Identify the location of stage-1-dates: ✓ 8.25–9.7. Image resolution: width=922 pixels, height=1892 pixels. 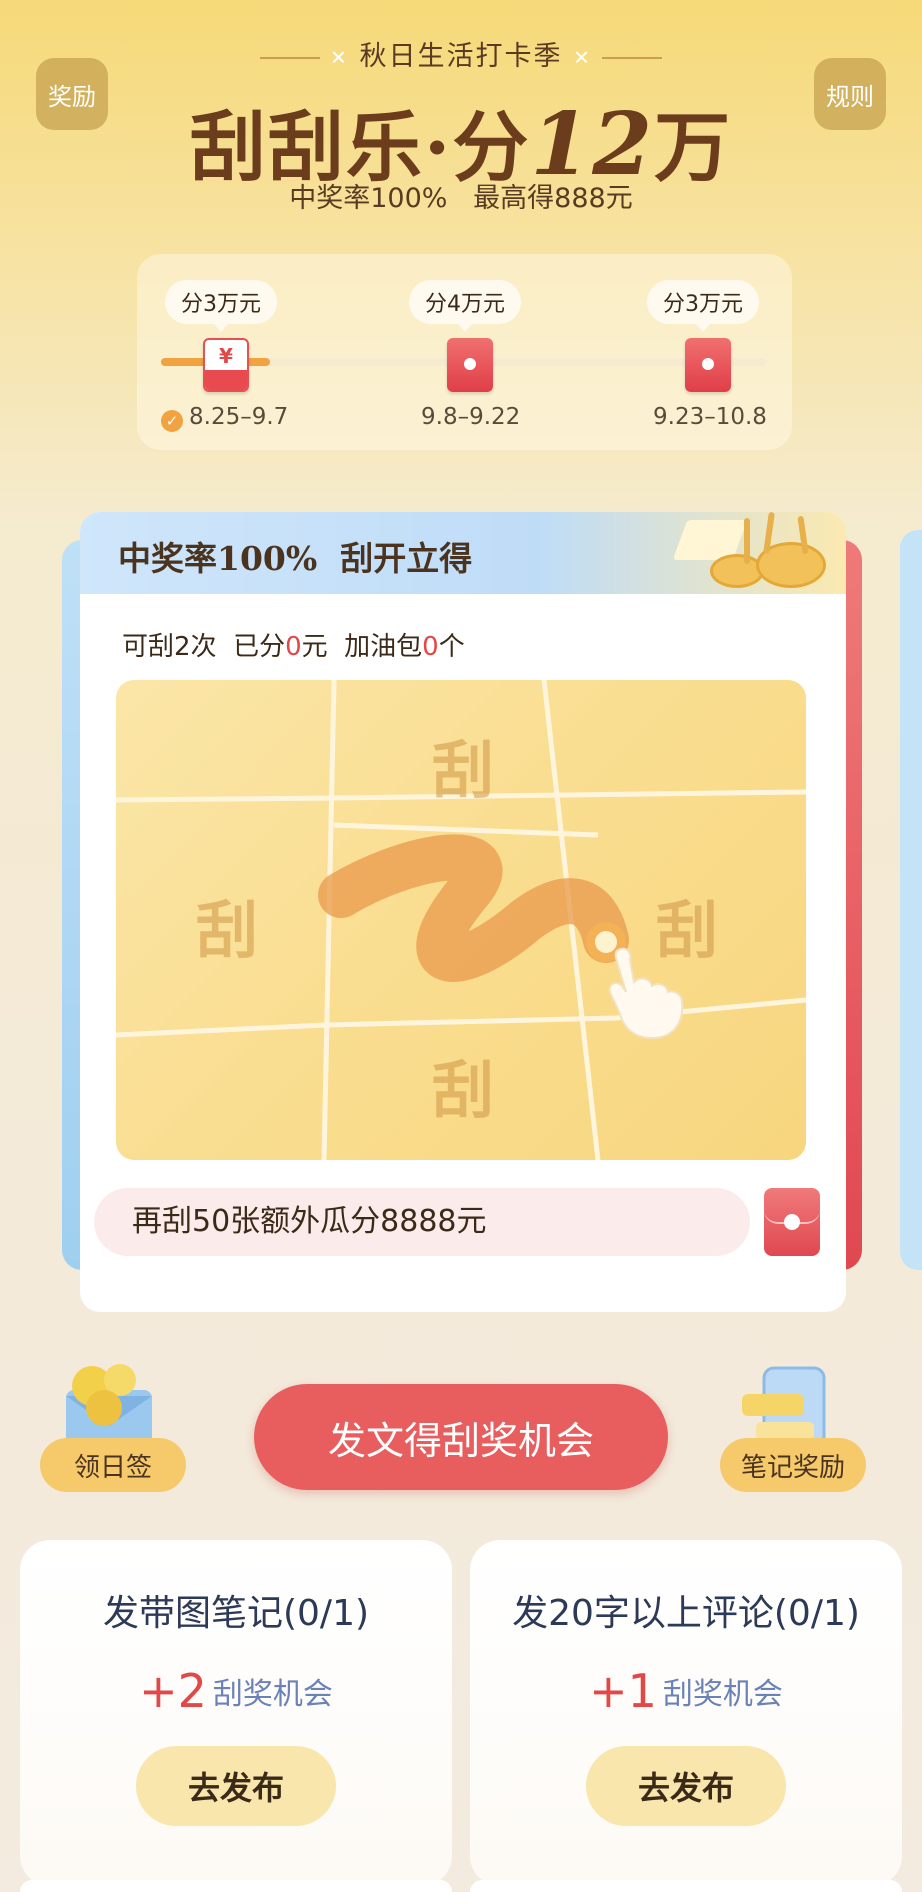
(224, 418).